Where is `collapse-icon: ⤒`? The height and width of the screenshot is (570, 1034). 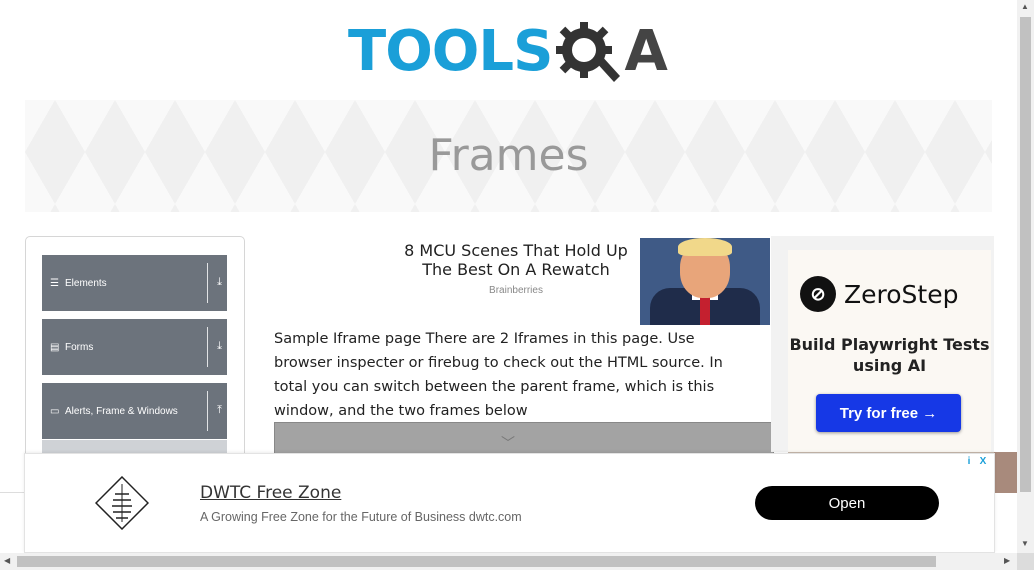 collapse-icon: ⤒ is located at coordinates (219, 410).